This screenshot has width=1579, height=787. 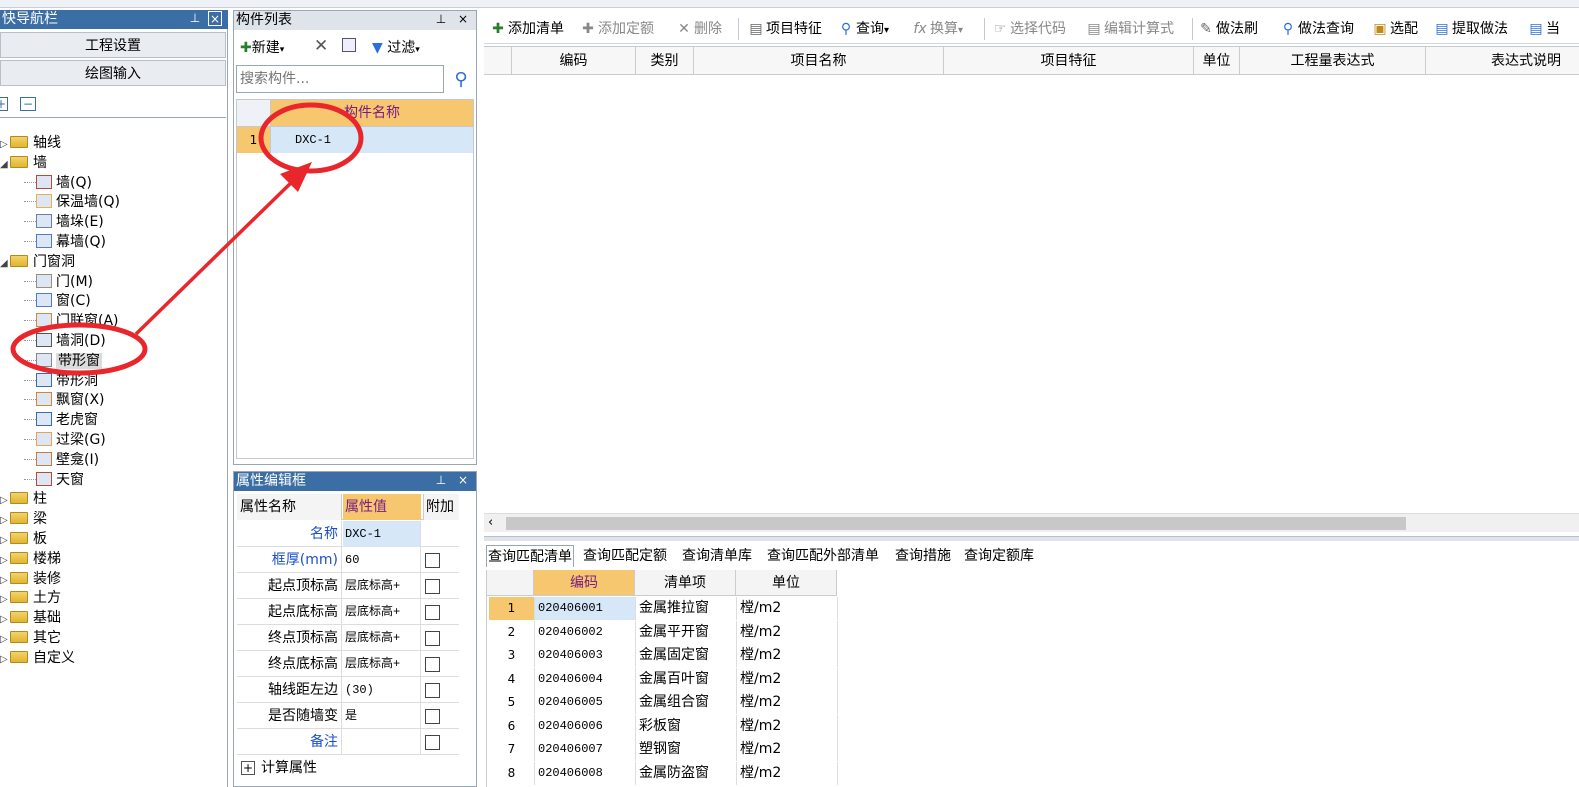 I want to click on tree-folder-item: ▷ 基础, so click(x=30, y=618).